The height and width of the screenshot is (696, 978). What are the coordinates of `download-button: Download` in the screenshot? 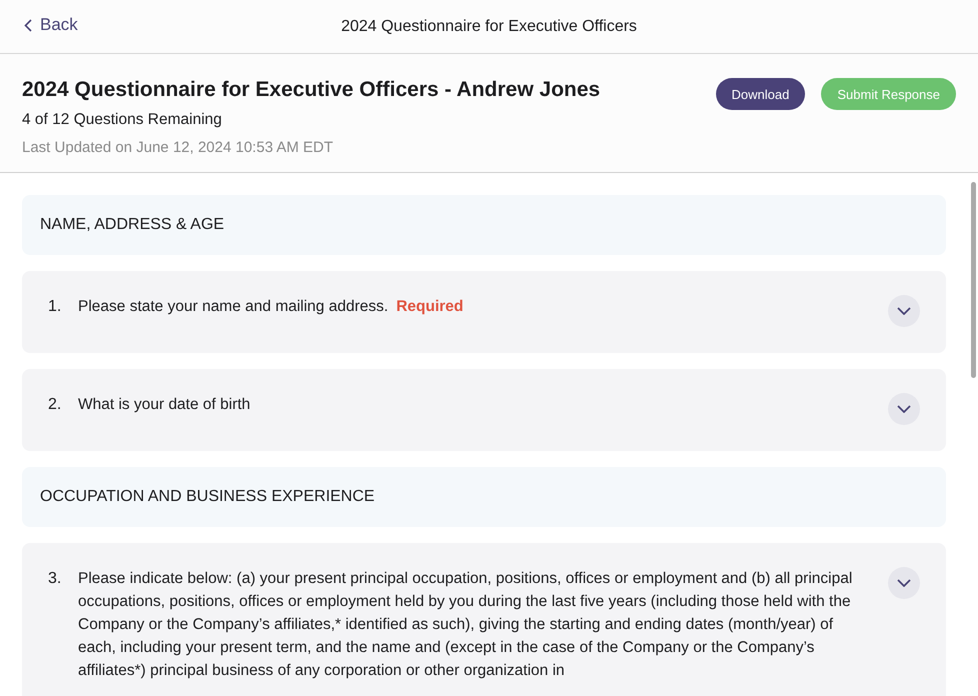 It's located at (761, 94).